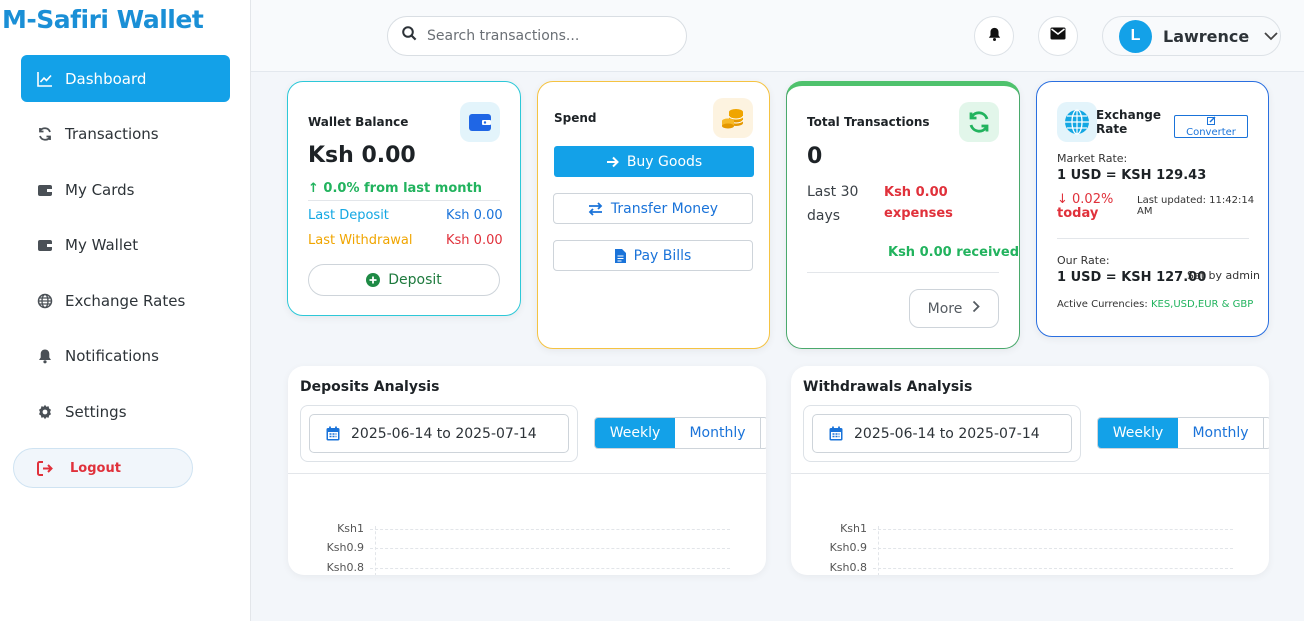  I want to click on y-axis-line, so click(878, 550).